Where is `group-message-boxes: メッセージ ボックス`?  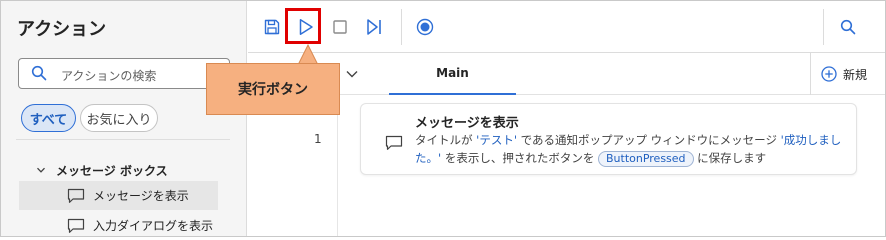 group-message-boxes: メッセージ ボックス is located at coordinates (102, 170).